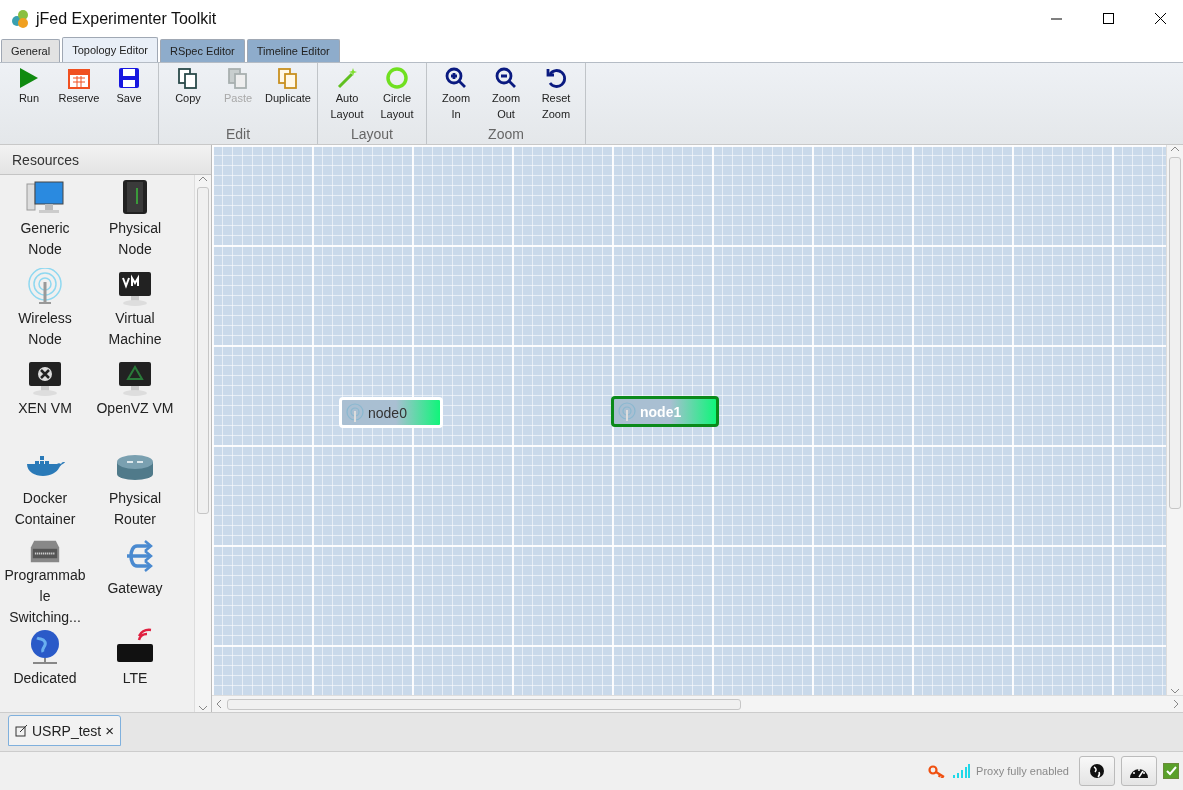  I want to click on status-checkbox, so click(1171, 771).